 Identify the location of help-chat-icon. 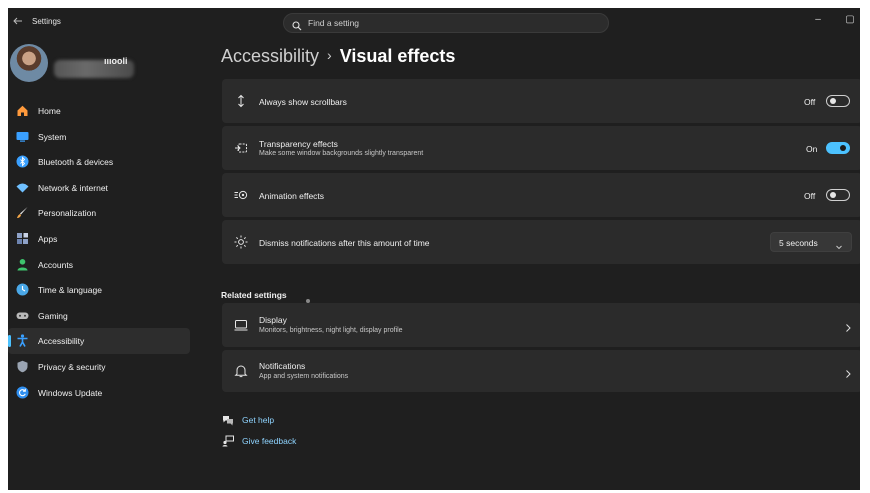
(228, 420).